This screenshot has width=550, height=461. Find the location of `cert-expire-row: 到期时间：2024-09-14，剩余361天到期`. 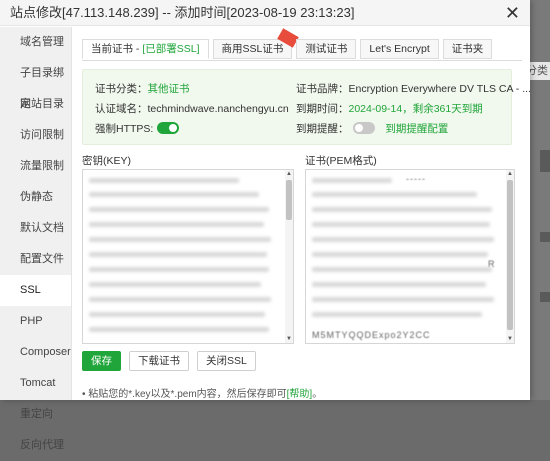

cert-expire-row: 到期时间：2024-09-14，剩余361天到期 is located at coordinates (389, 108).